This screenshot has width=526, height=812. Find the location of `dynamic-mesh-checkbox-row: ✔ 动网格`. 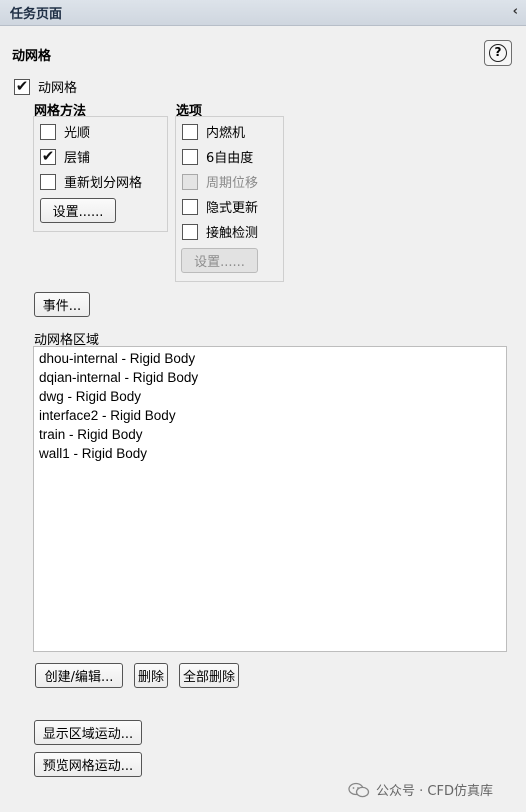

dynamic-mesh-checkbox-row: ✔ 动网格 is located at coordinates (45, 86).